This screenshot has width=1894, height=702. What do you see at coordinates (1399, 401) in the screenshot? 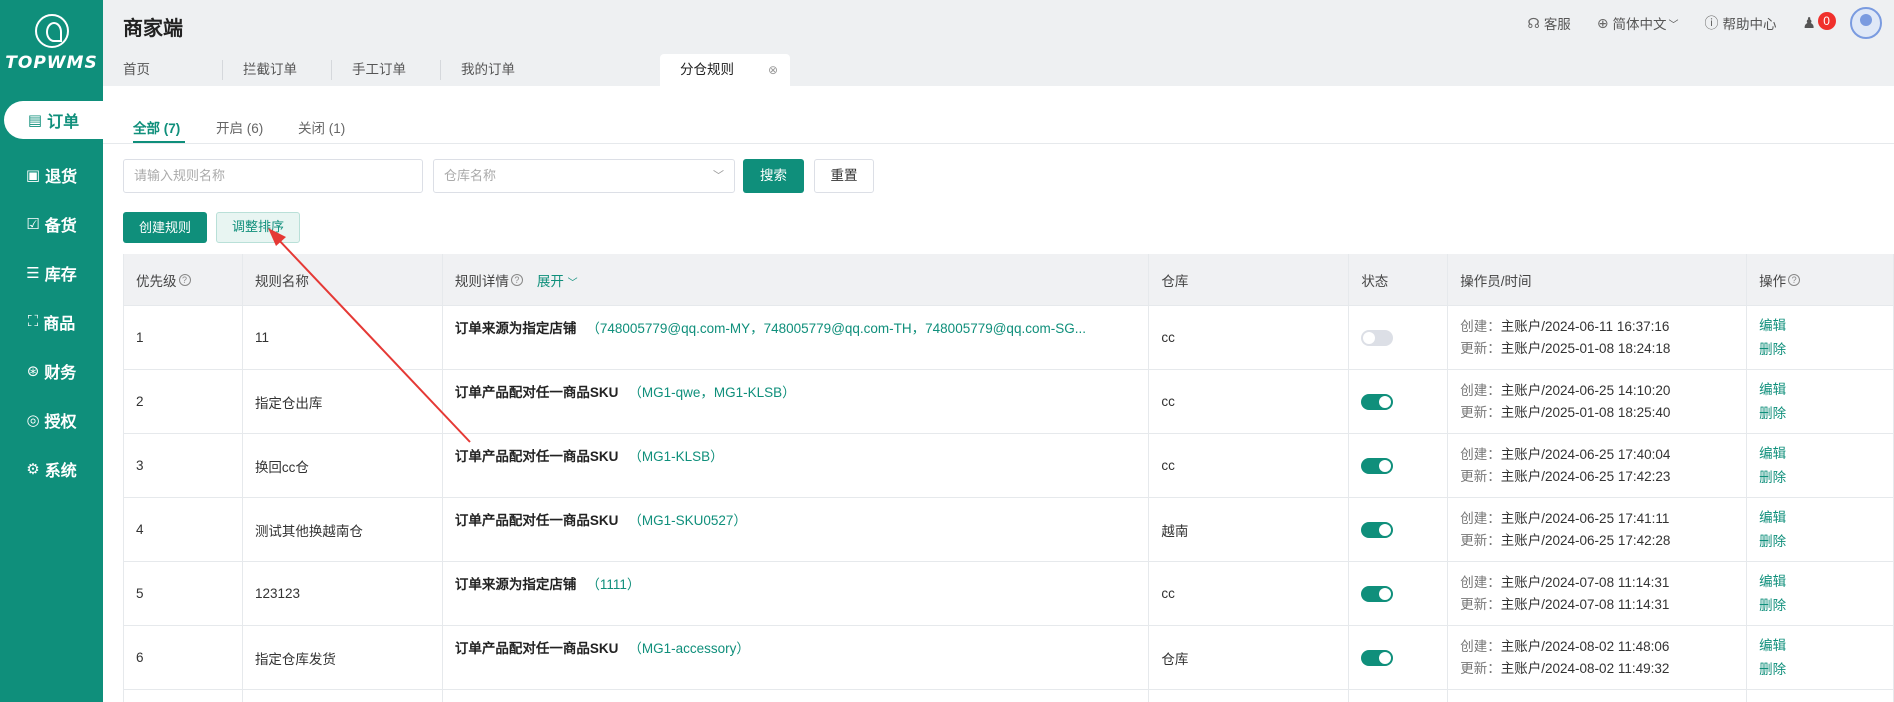
I see `cell-status` at bounding box center [1399, 401].